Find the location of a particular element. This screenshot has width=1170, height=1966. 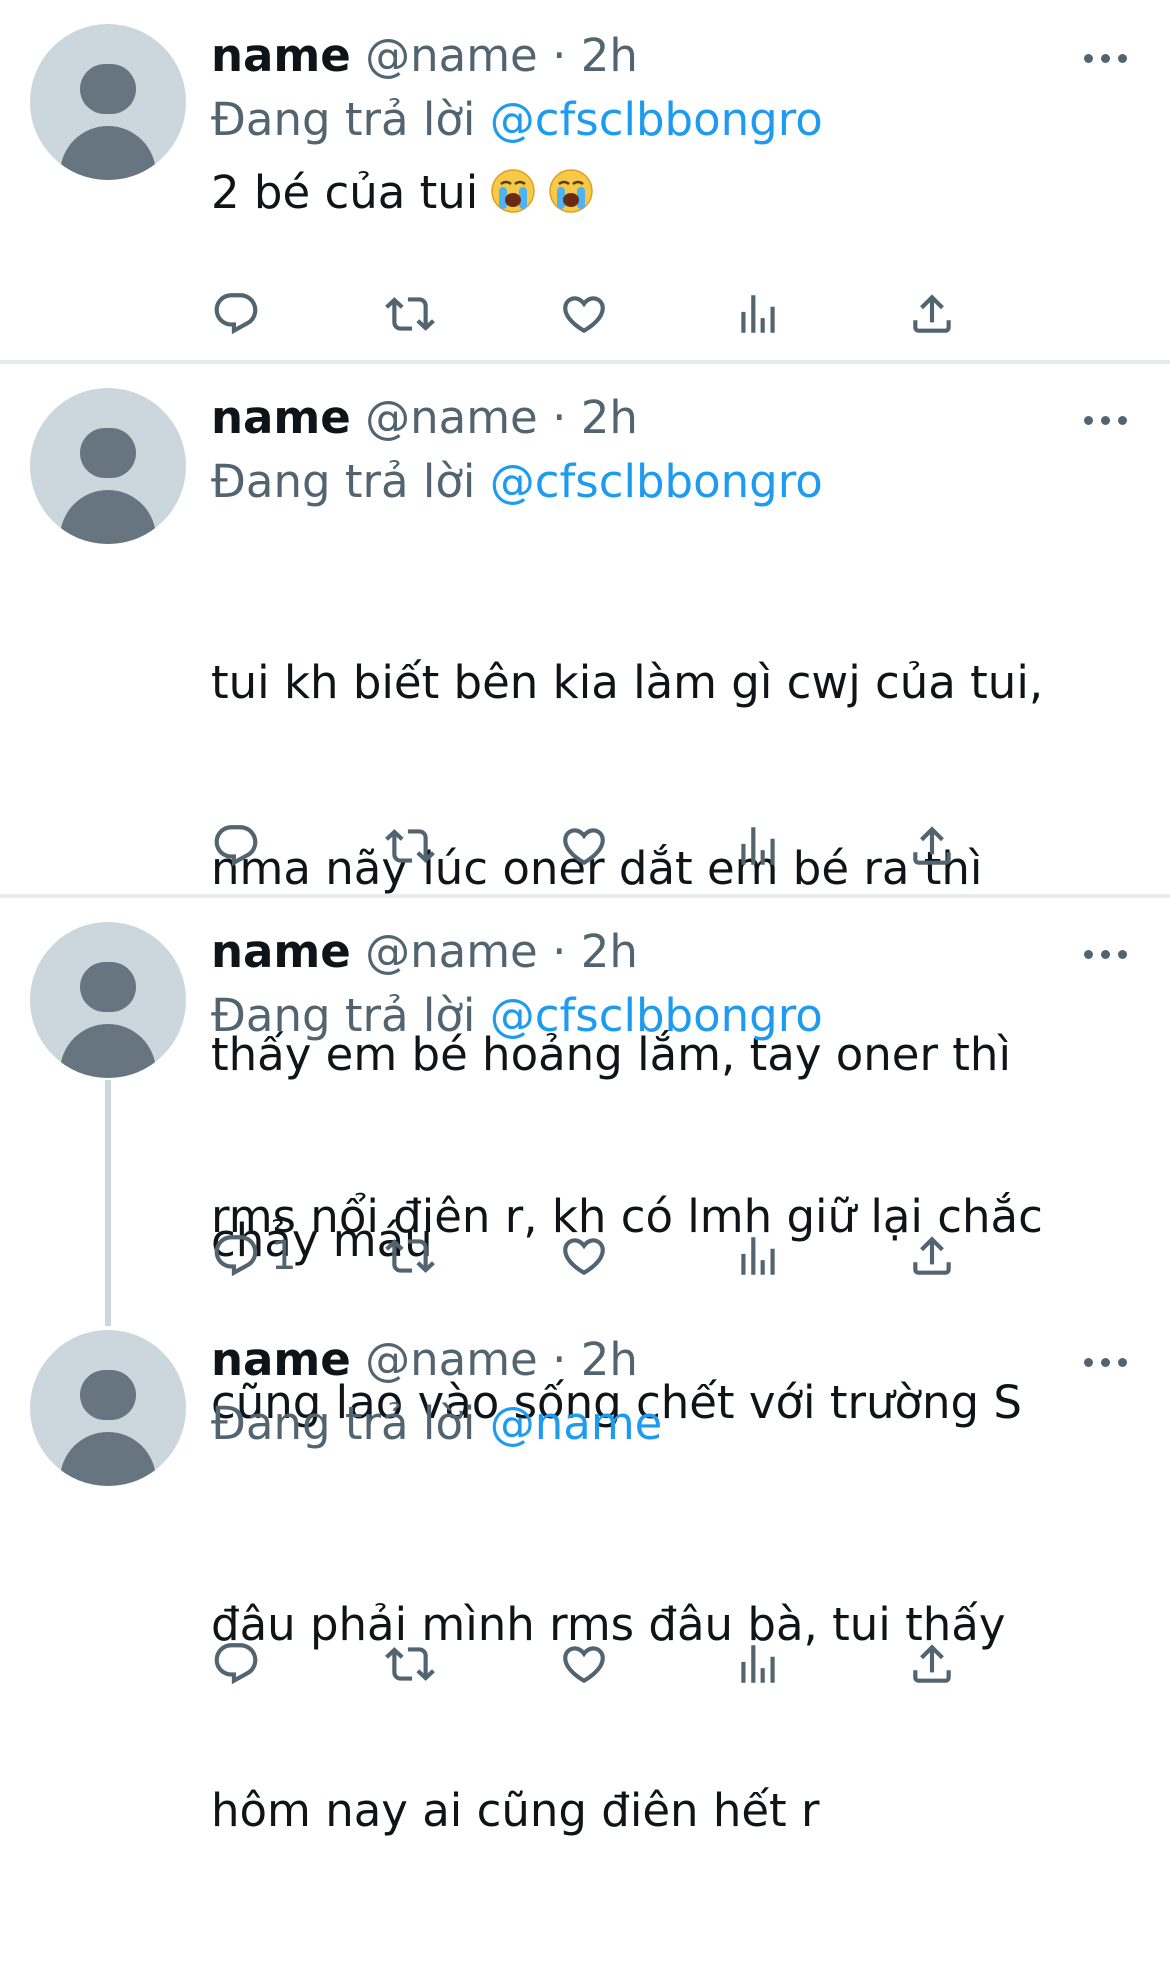

thread-connector is located at coordinates (108, 1203).